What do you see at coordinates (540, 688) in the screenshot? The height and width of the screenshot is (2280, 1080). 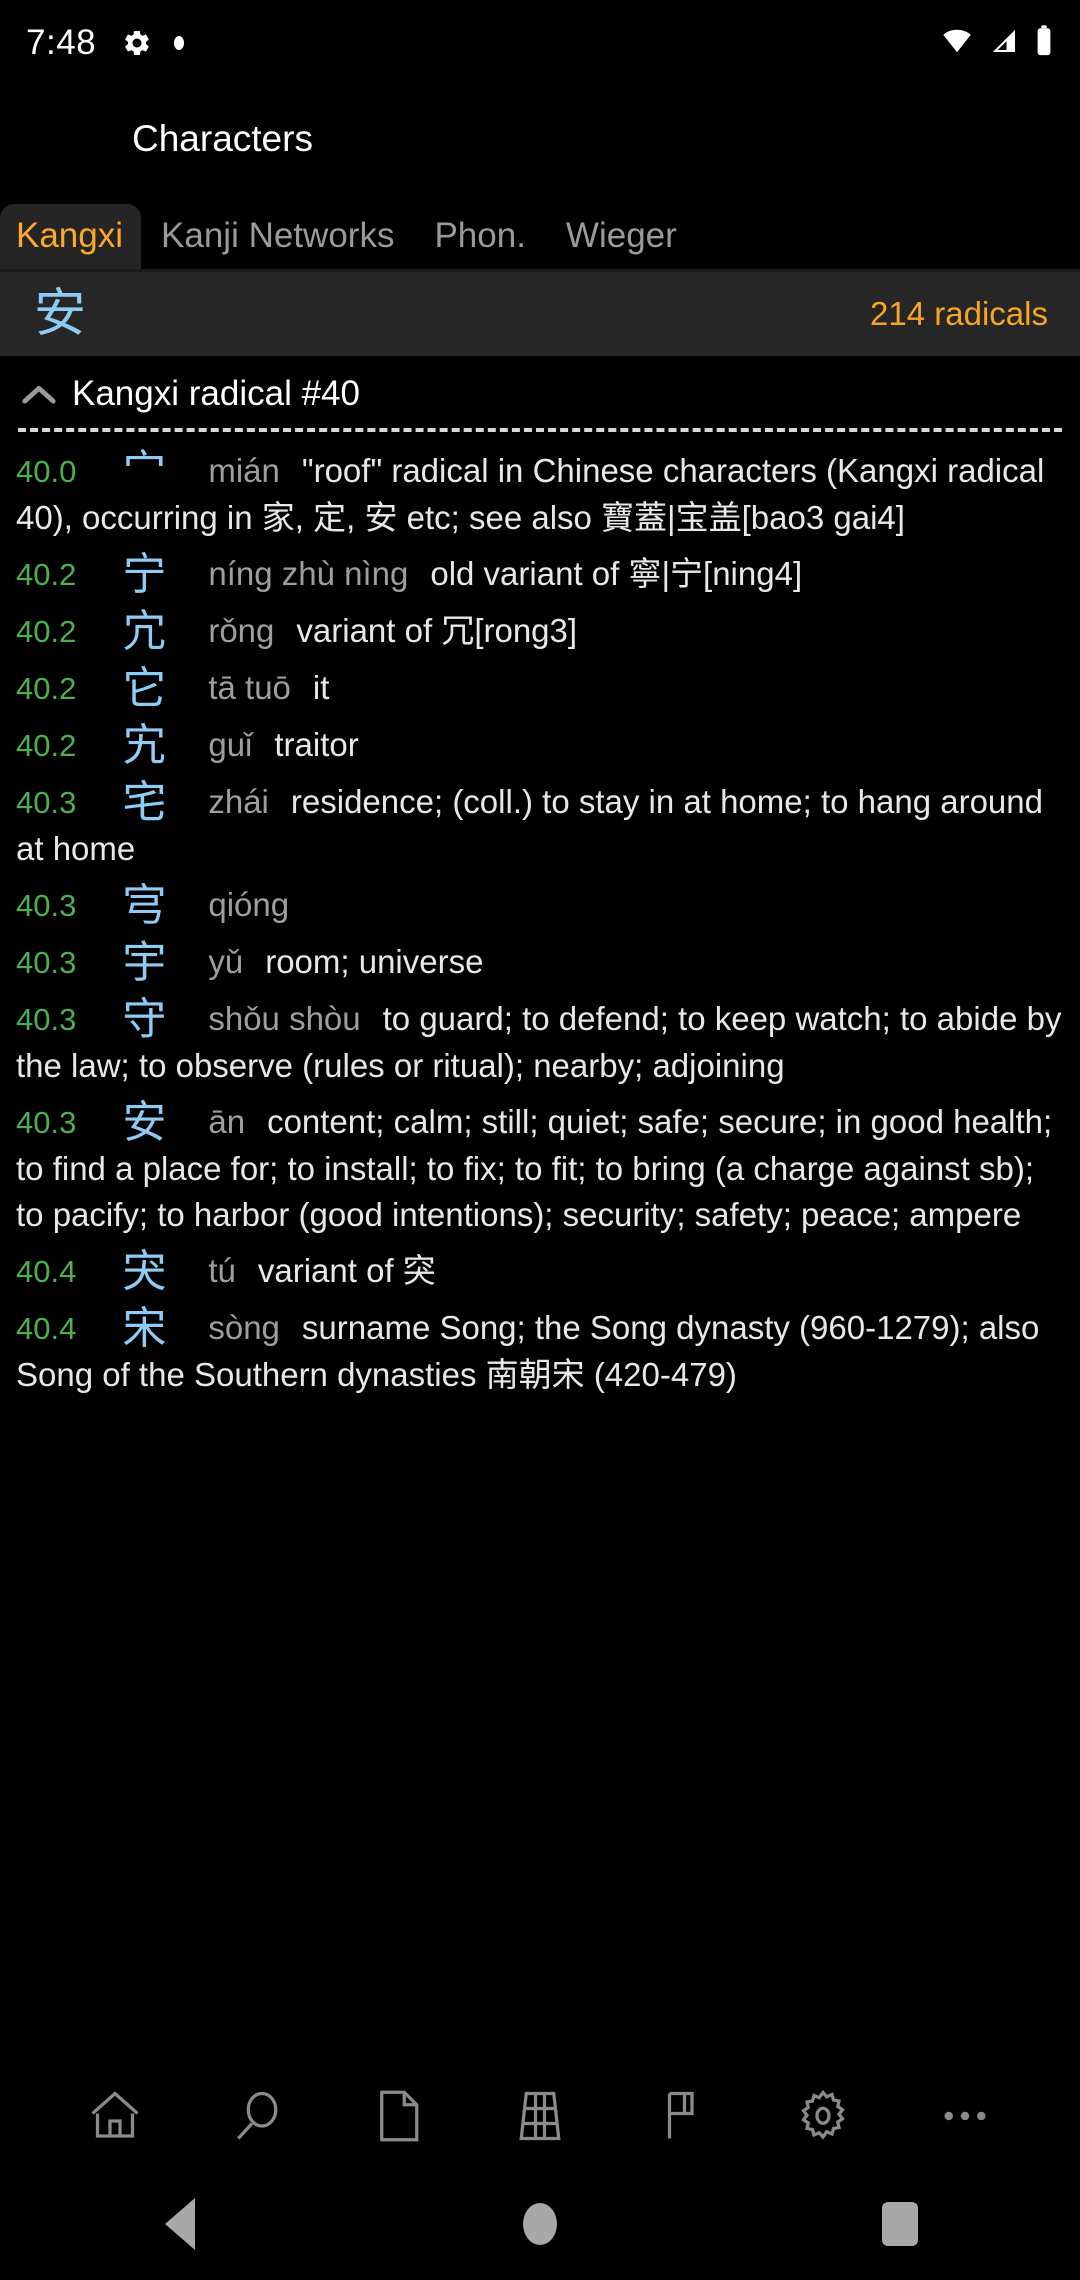 I see `list-item: 40.2 它 tā tuō it` at bounding box center [540, 688].